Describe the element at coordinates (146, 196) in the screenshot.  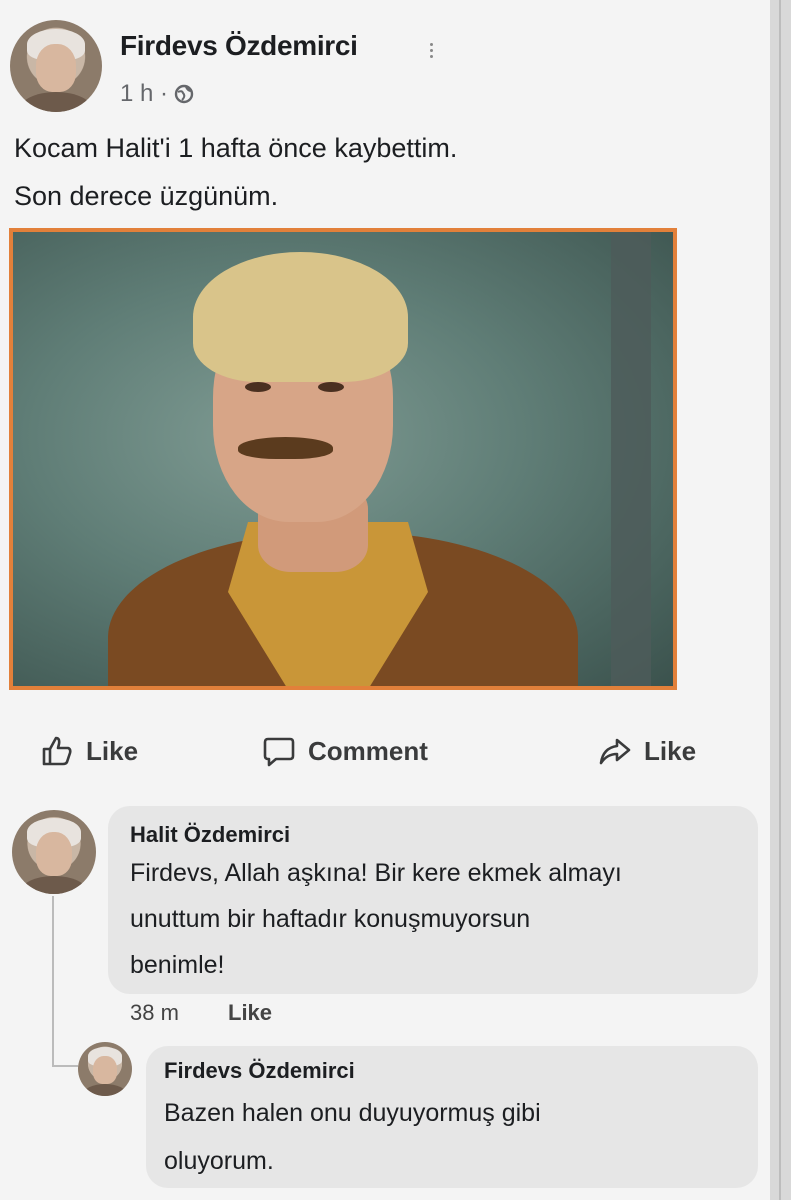
I see `post-text-line: Son derece üzgünüm.` at that location.